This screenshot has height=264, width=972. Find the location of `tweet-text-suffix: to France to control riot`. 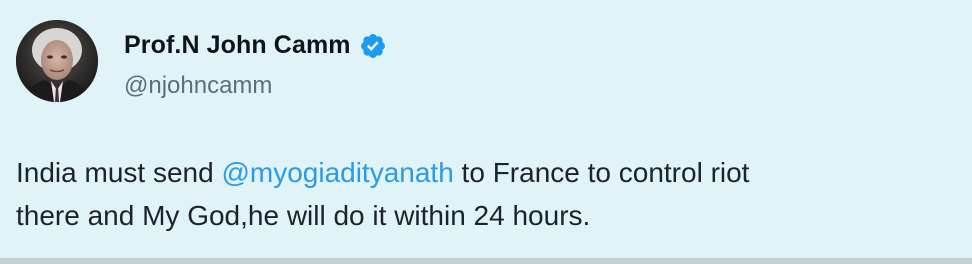

tweet-text-suffix: to France to control riot is located at coordinates (601, 172).